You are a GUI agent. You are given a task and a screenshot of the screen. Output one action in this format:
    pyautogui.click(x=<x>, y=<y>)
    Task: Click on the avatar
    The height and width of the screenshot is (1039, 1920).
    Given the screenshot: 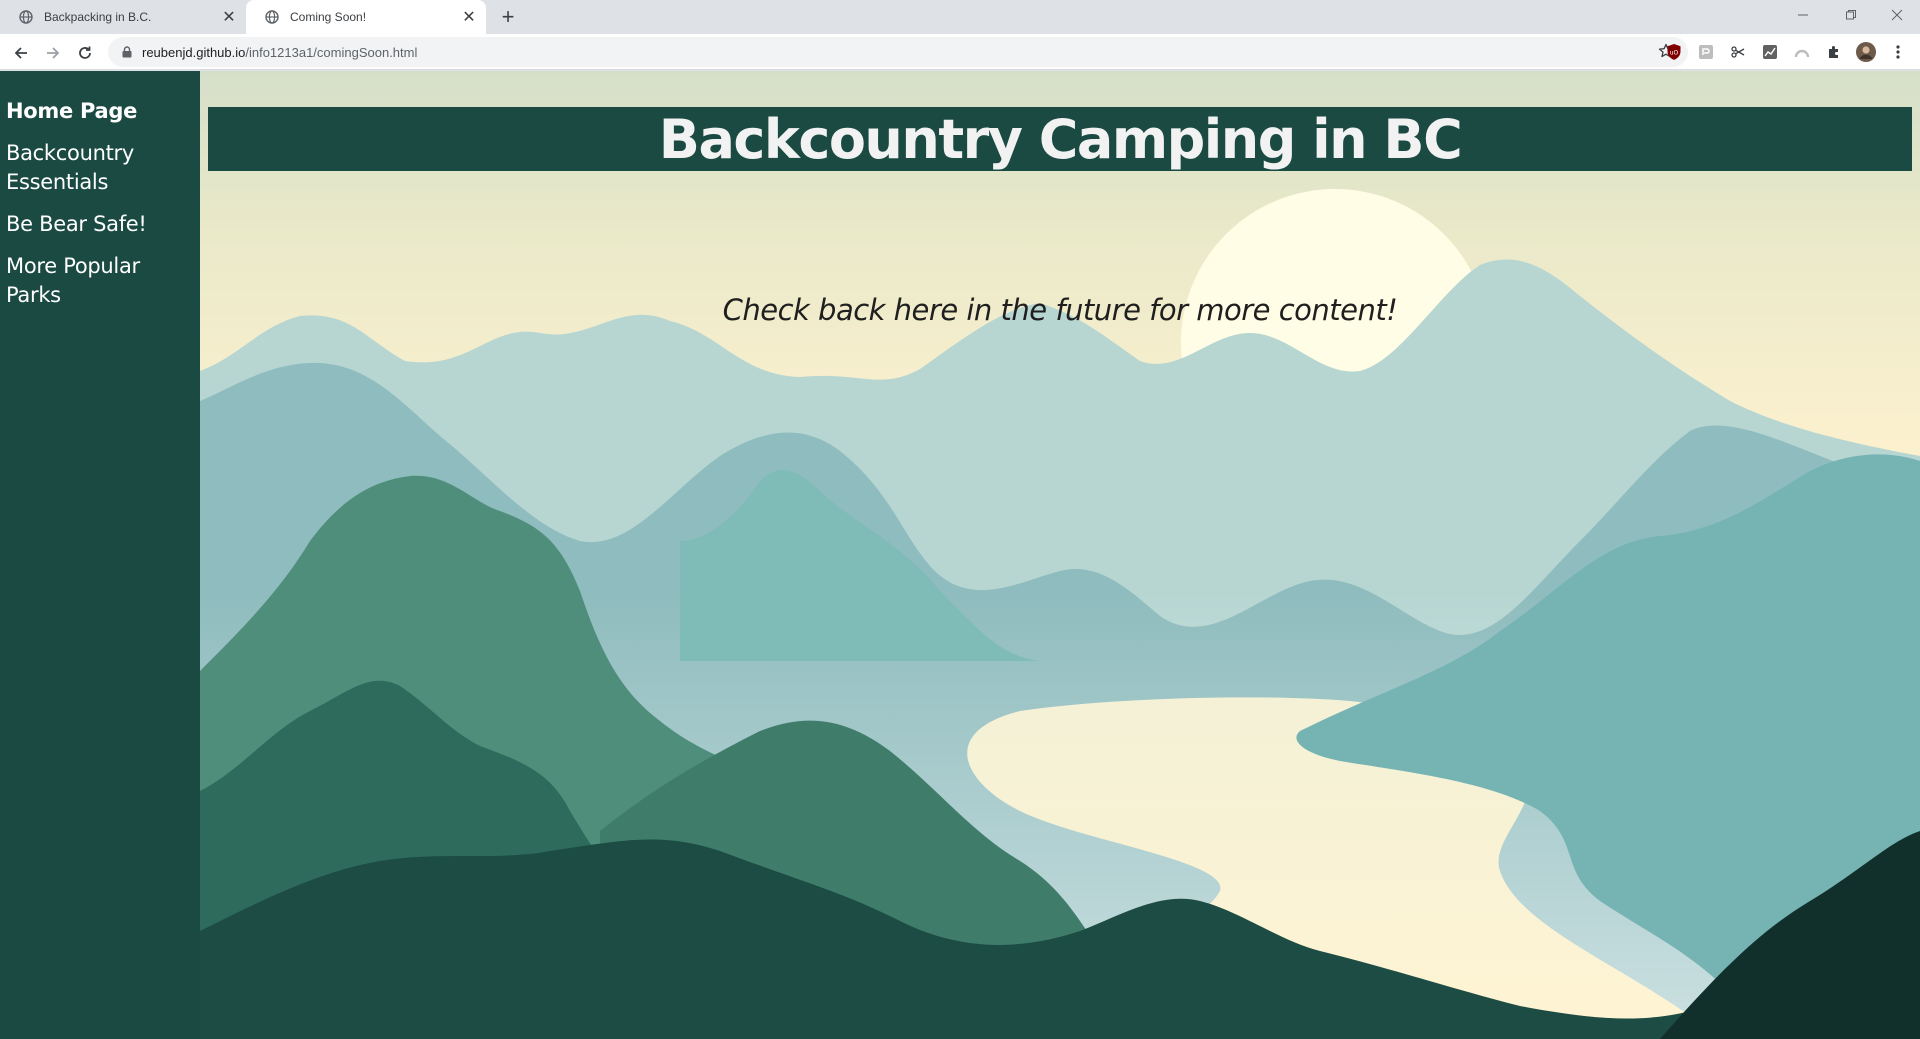 What is the action you would take?
    pyautogui.click(x=1866, y=52)
    